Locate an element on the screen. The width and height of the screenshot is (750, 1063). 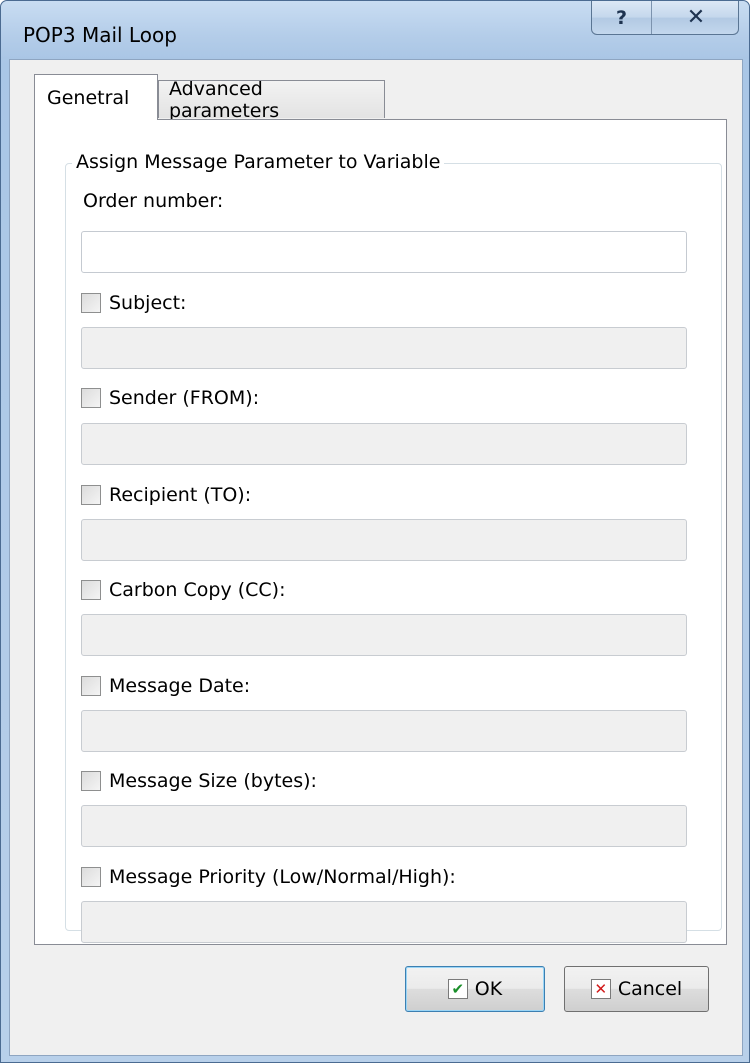
message-priority-checkbox is located at coordinates (91, 877).